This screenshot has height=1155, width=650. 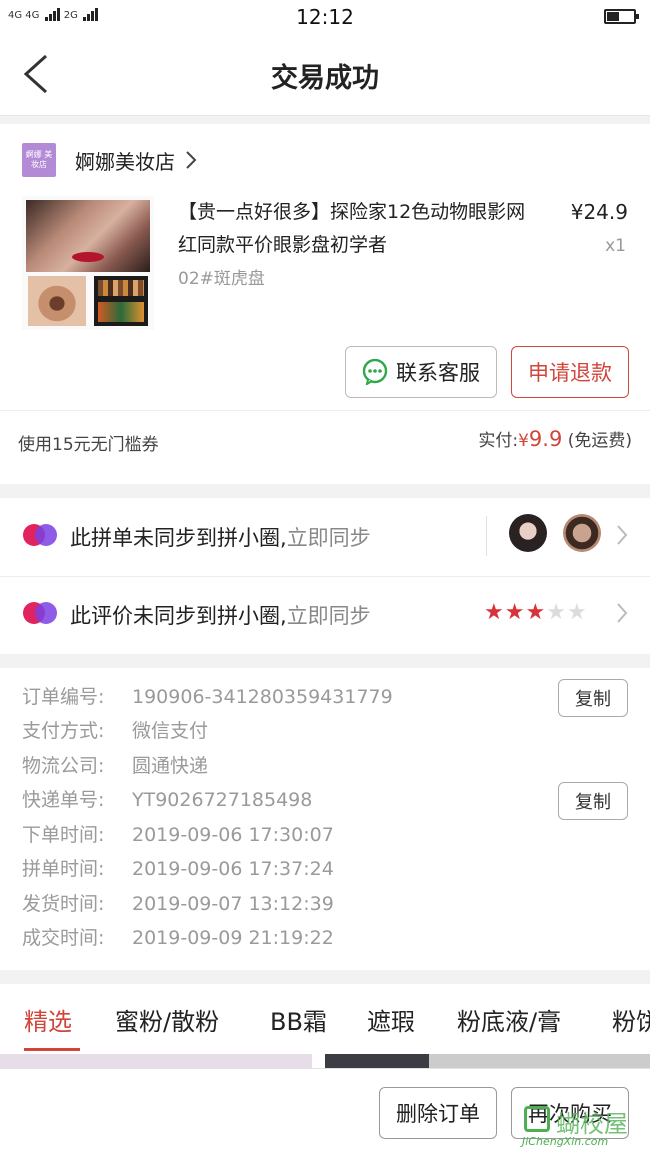 I want to click on tab-featured: 精选, so click(x=48, y=1019).